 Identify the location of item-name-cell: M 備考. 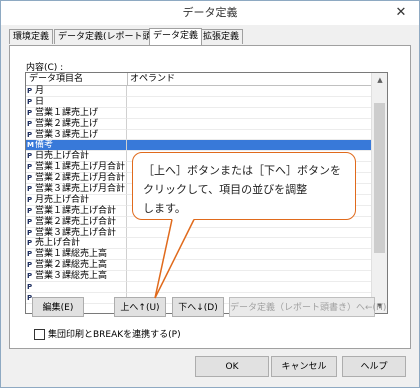
(76, 146).